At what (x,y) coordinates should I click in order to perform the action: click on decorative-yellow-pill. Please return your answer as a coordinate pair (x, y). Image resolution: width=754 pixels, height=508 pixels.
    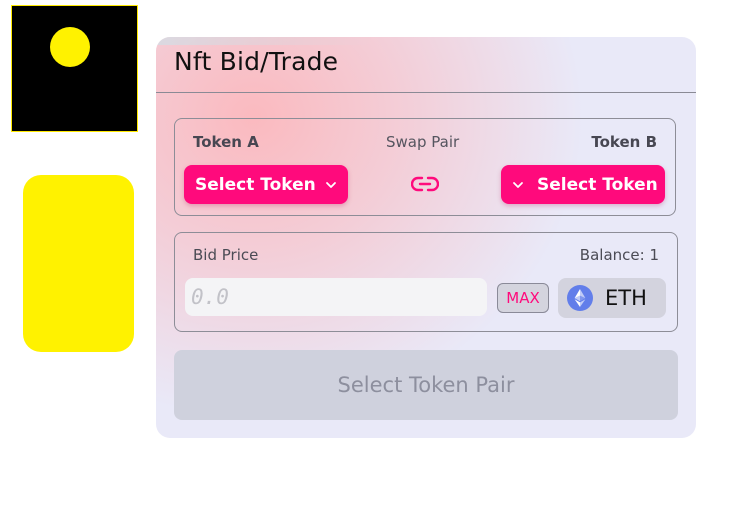
    Looking at the image, I should click on (78, 263).